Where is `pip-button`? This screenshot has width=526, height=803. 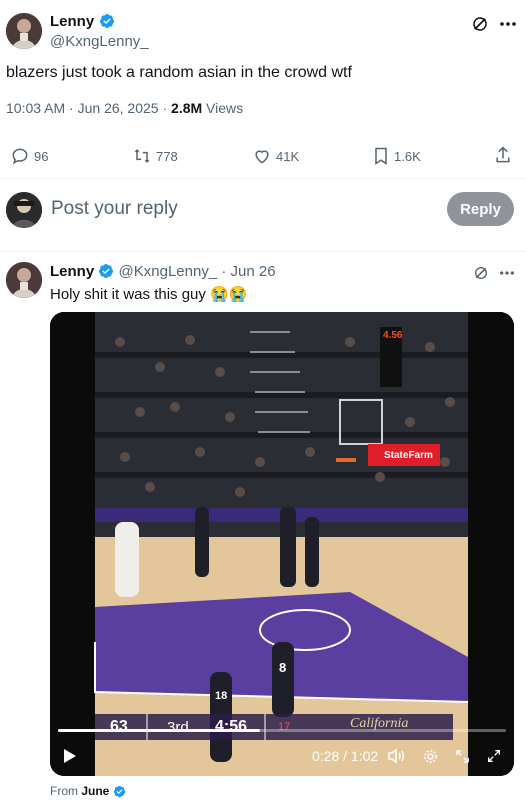 pip-button is located at coordinates (462, 756).